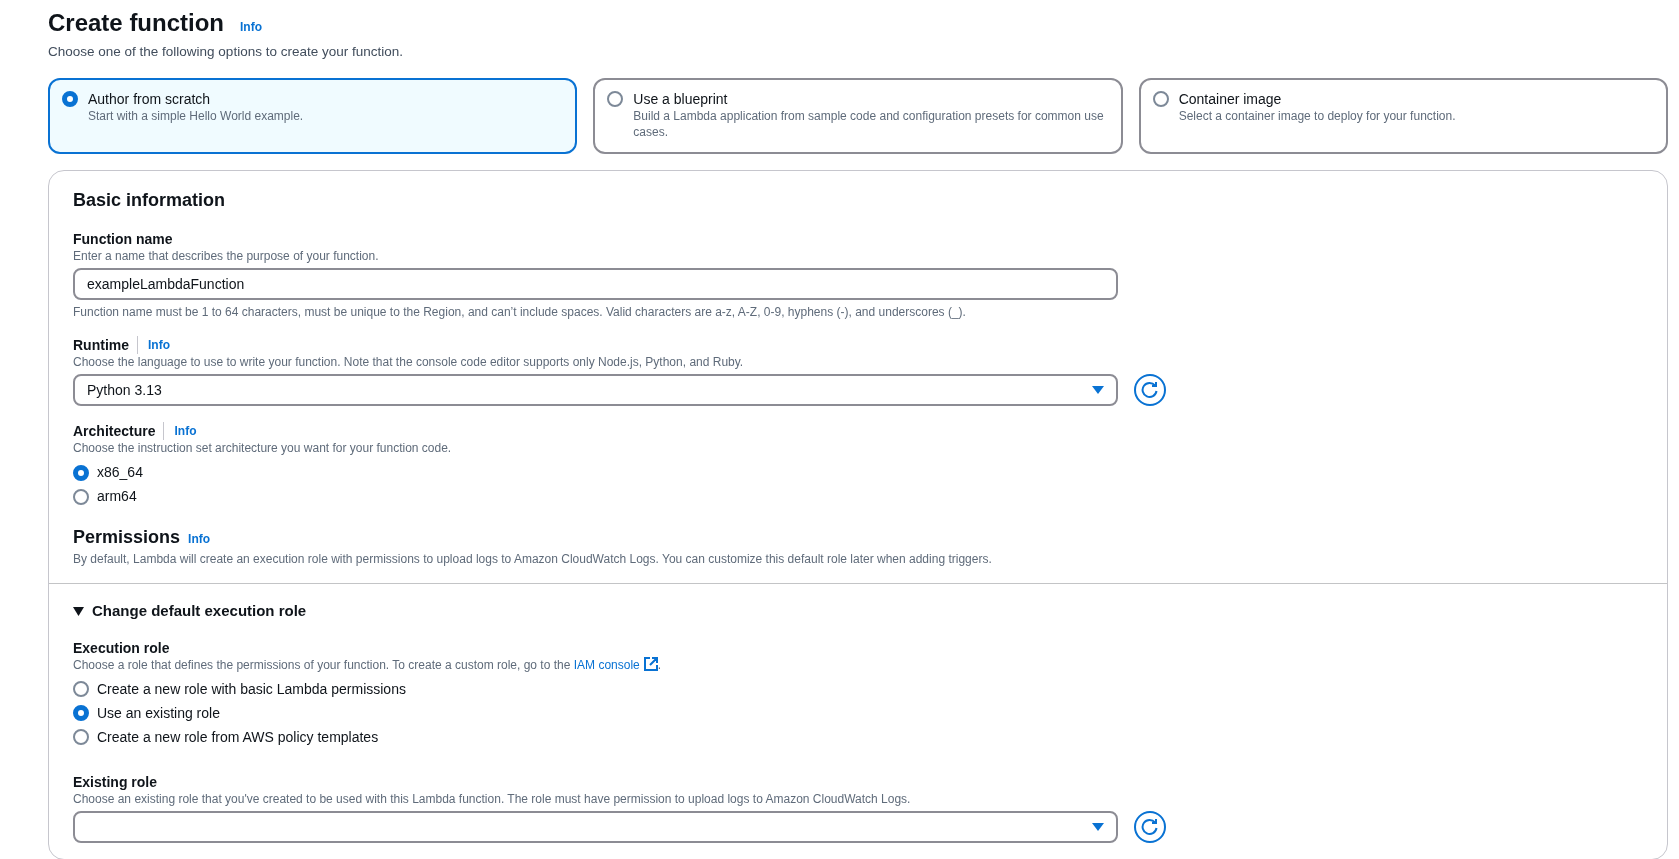 This screenshot has width=1679, height=859. I want to click on radio-label: Create a new role from AWS policy templates, so click(238, 737).